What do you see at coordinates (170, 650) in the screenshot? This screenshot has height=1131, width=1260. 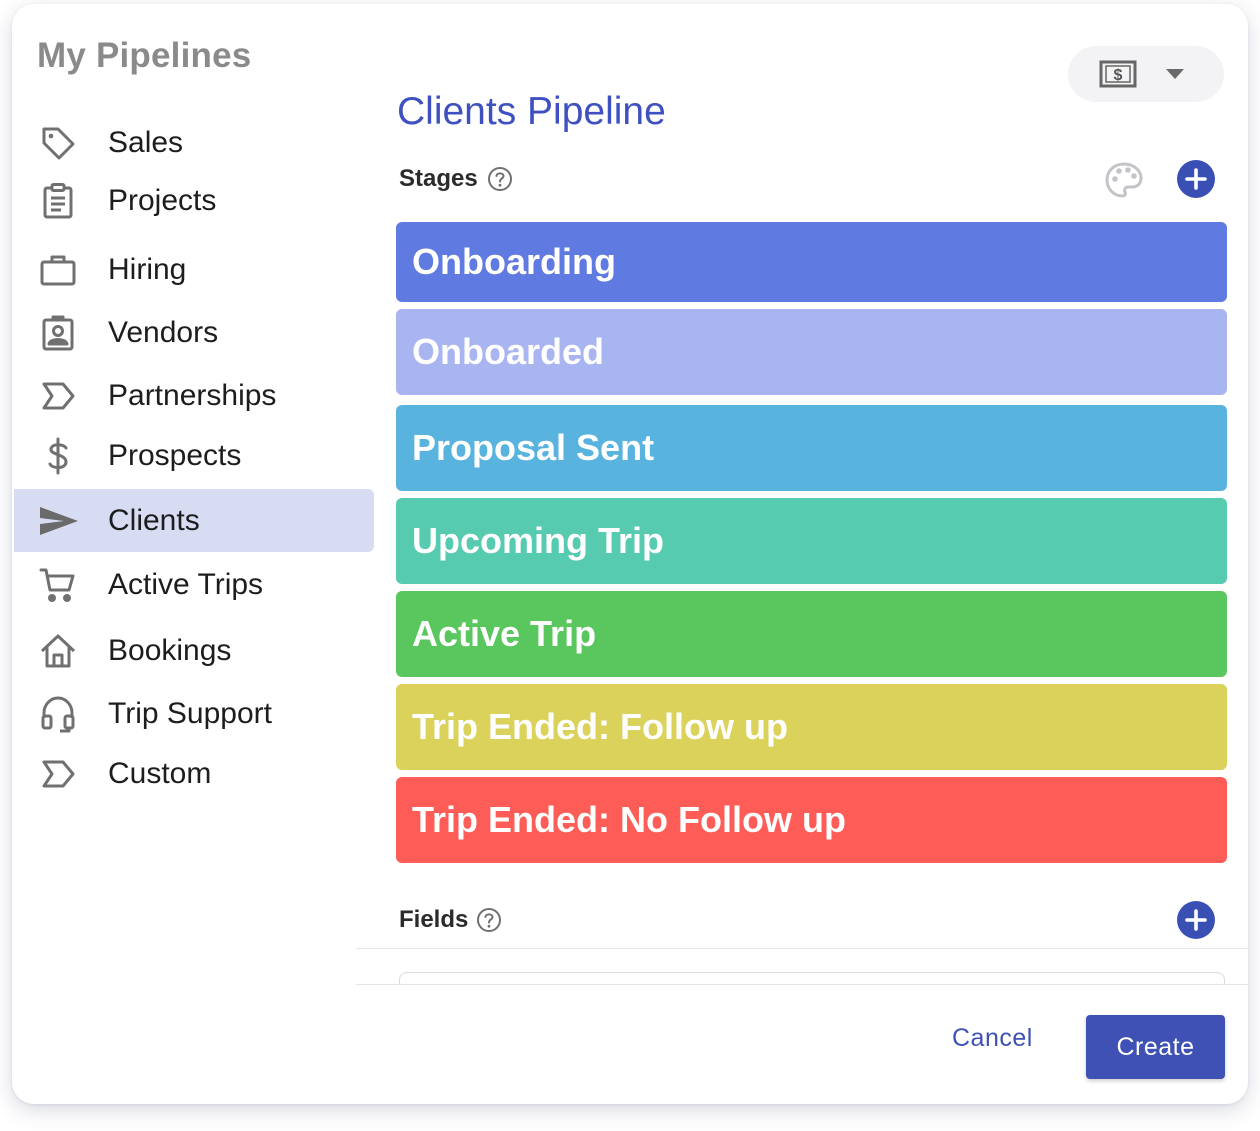 I see `sidebar-item-label: Bookings` at bounding box center [170, 650].